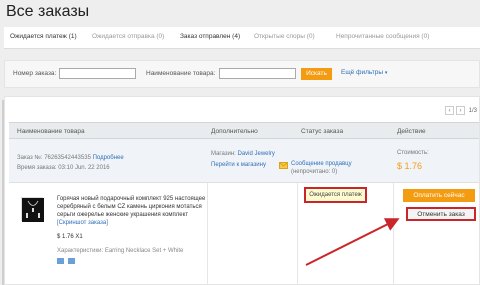  What do you see at coordinates (352, 242) in the screenshot?
I see `annotation-arrow` at bounding box center [352, 242].